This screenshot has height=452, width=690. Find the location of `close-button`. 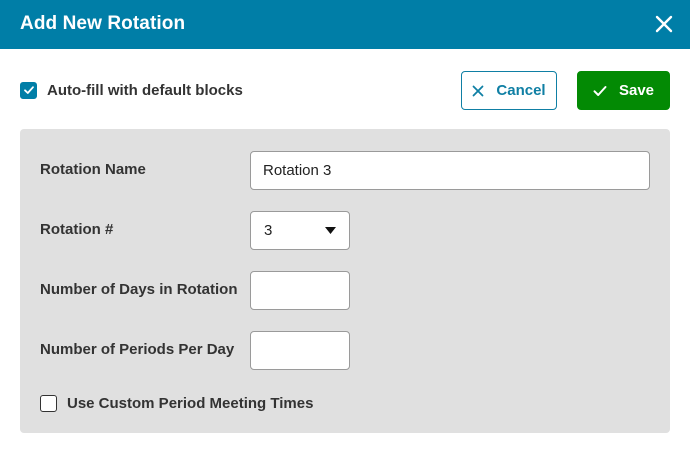

close-button is located at coordinates (664, 24).